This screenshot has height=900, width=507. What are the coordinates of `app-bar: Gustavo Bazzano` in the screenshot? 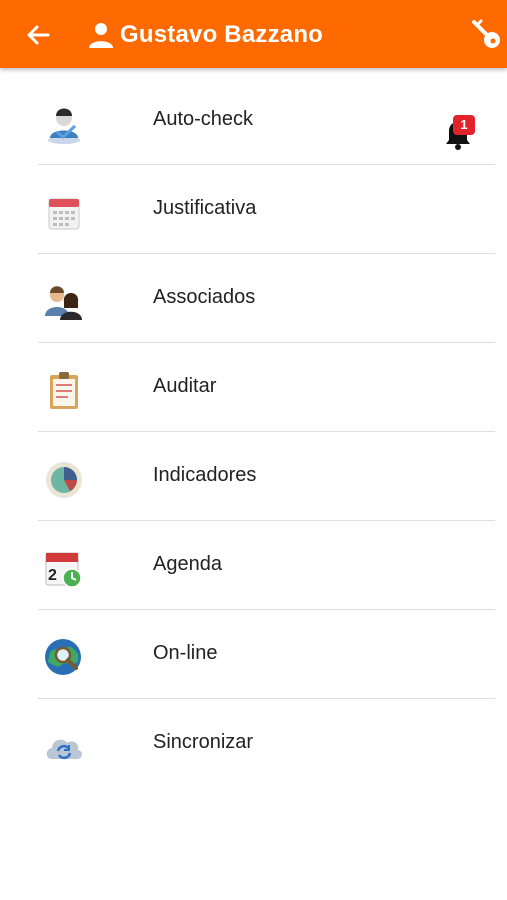 It's located at (253, 34).